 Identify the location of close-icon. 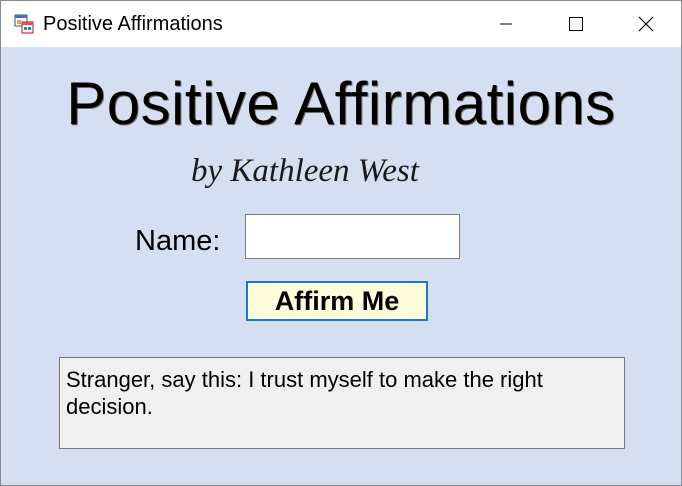
(646, 24).